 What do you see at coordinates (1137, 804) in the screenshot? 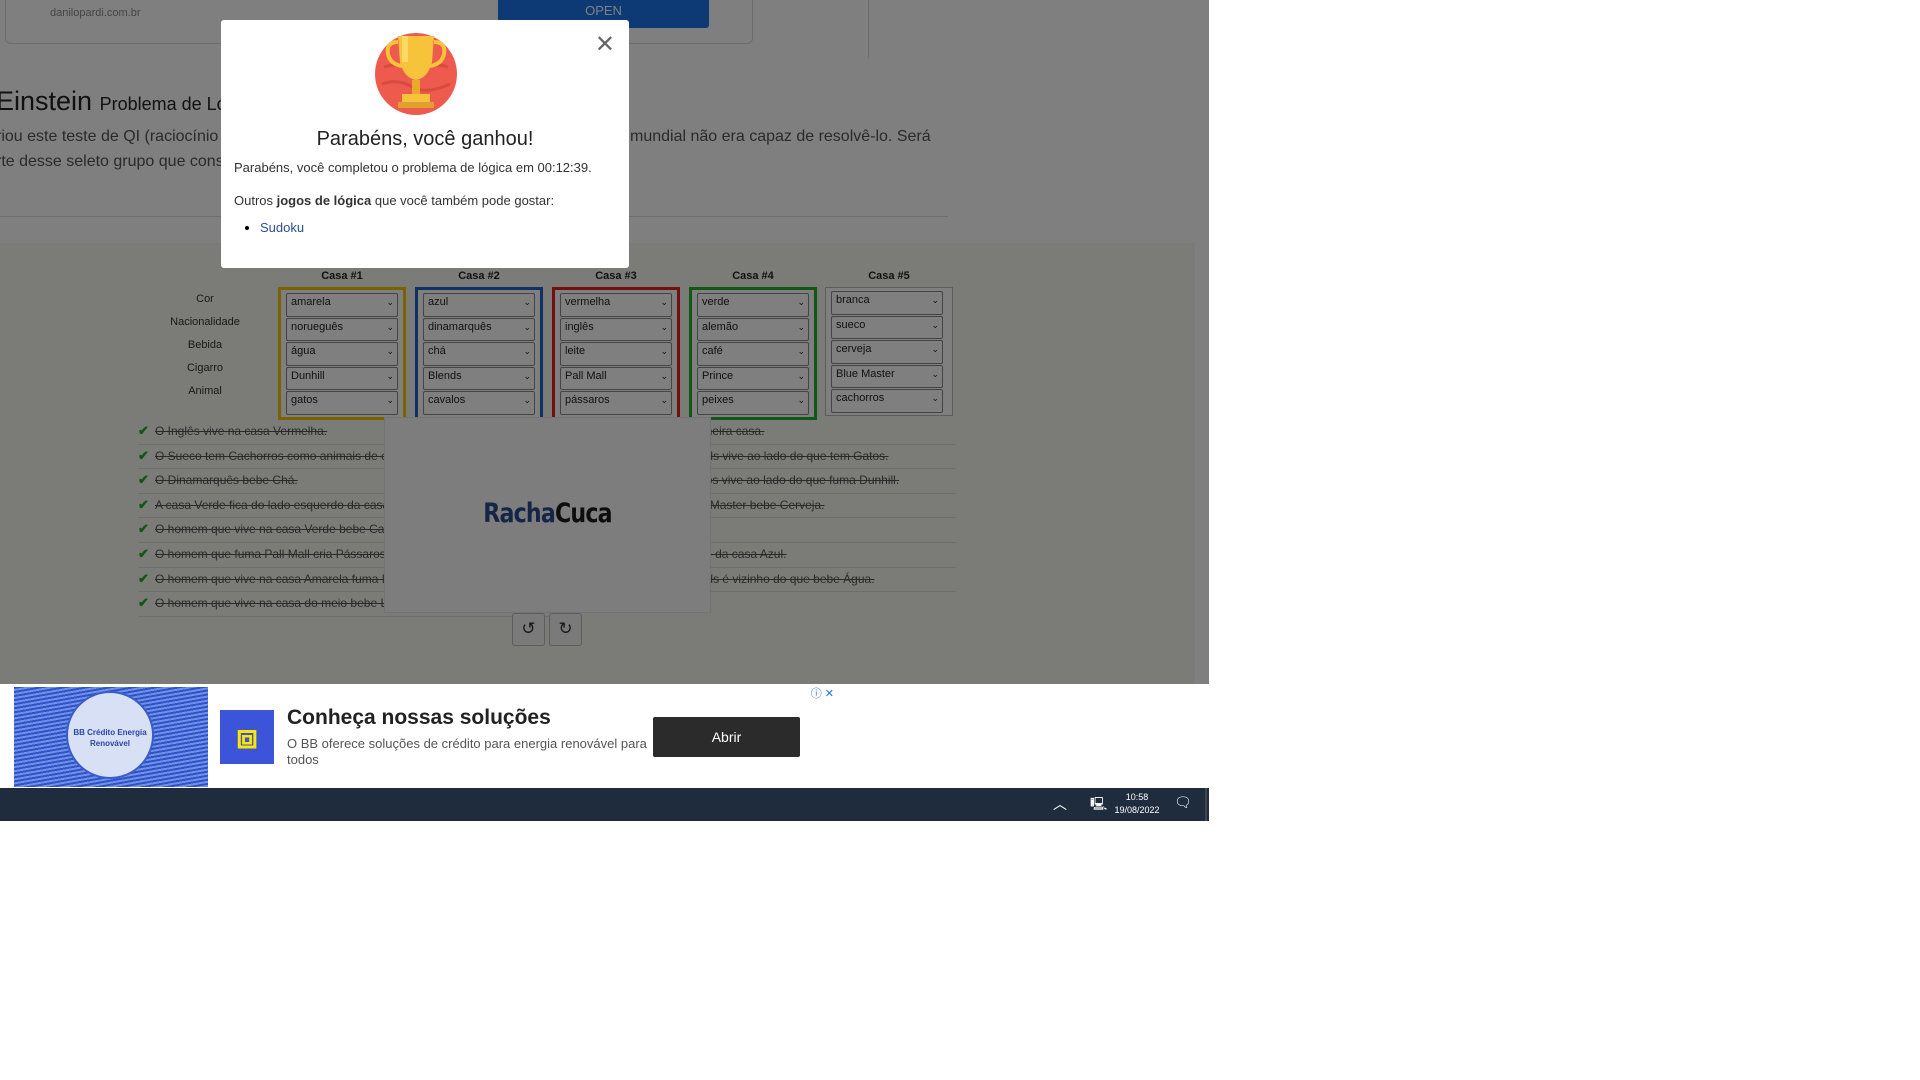
I see `taskbar-clock: 10:58 19/08/2022` at bounding box center [1137, 804].